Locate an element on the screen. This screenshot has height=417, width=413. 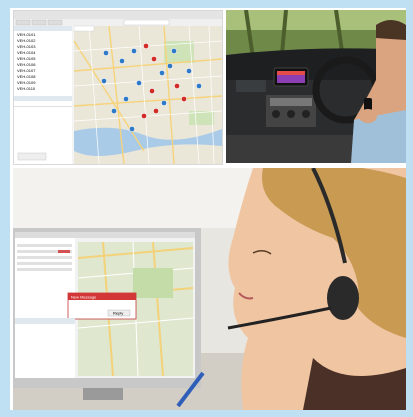
popup-reply-label: Reply is located at coordinates (118, 313).